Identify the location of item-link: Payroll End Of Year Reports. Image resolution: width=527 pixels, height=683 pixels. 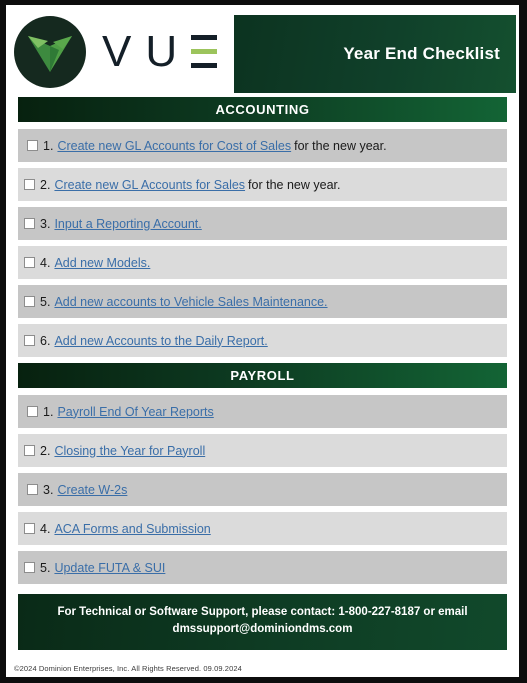
(135, 412).